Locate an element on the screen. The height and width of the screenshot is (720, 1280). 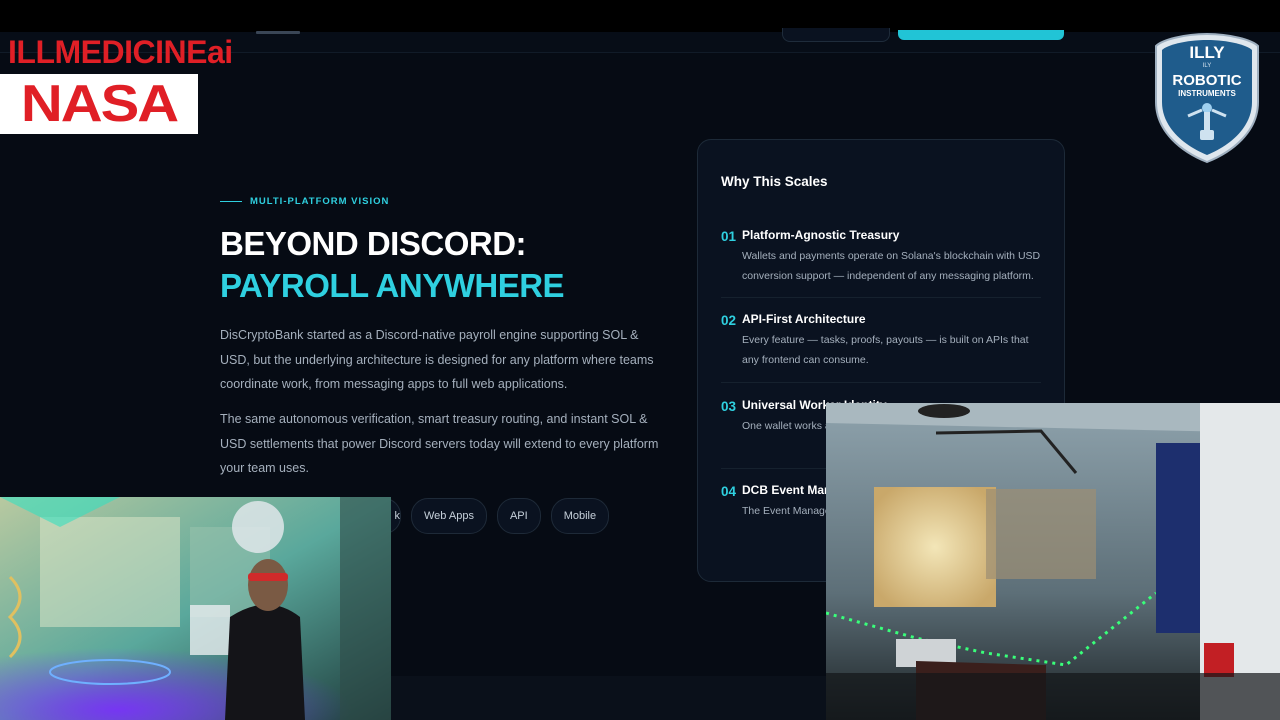
nav-tiny-label is located at coordinates (278, 32).